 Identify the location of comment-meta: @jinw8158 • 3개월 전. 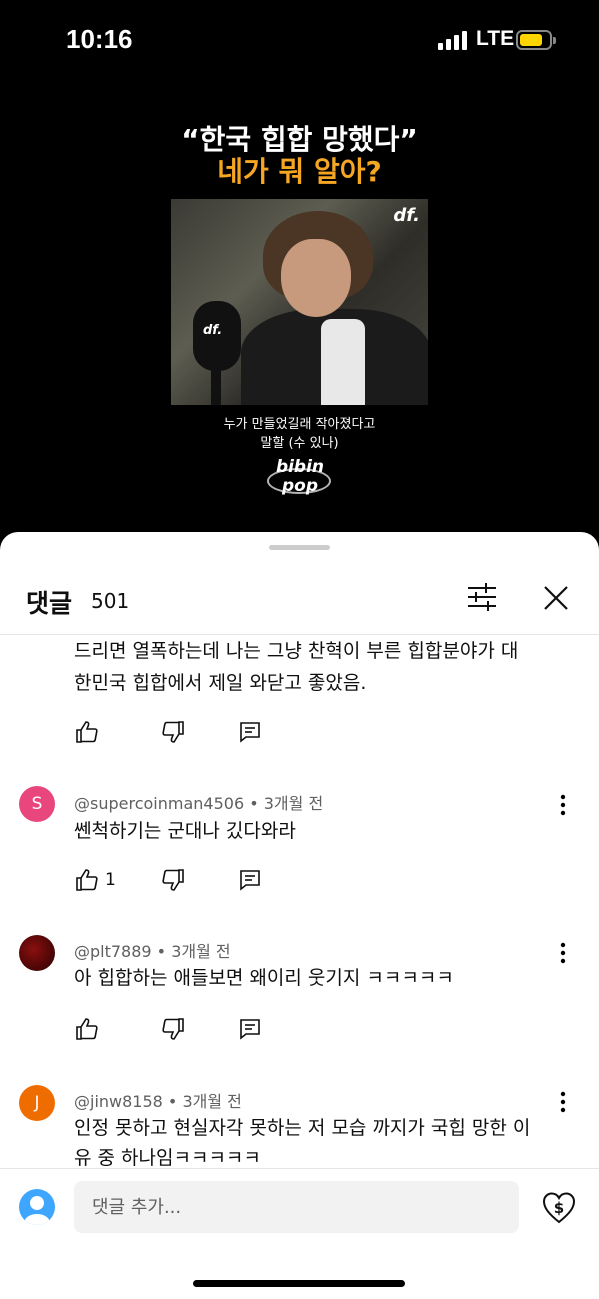
(158, 1101).